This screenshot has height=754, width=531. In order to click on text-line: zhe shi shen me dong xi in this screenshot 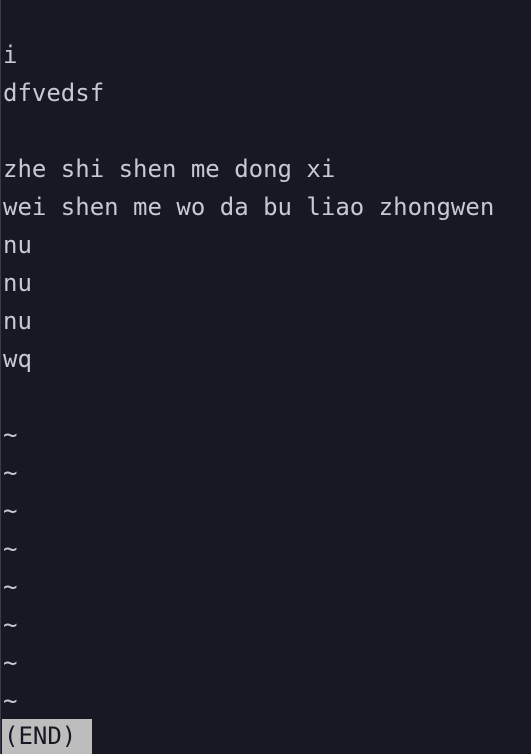, I will do `click(169, 169)`.